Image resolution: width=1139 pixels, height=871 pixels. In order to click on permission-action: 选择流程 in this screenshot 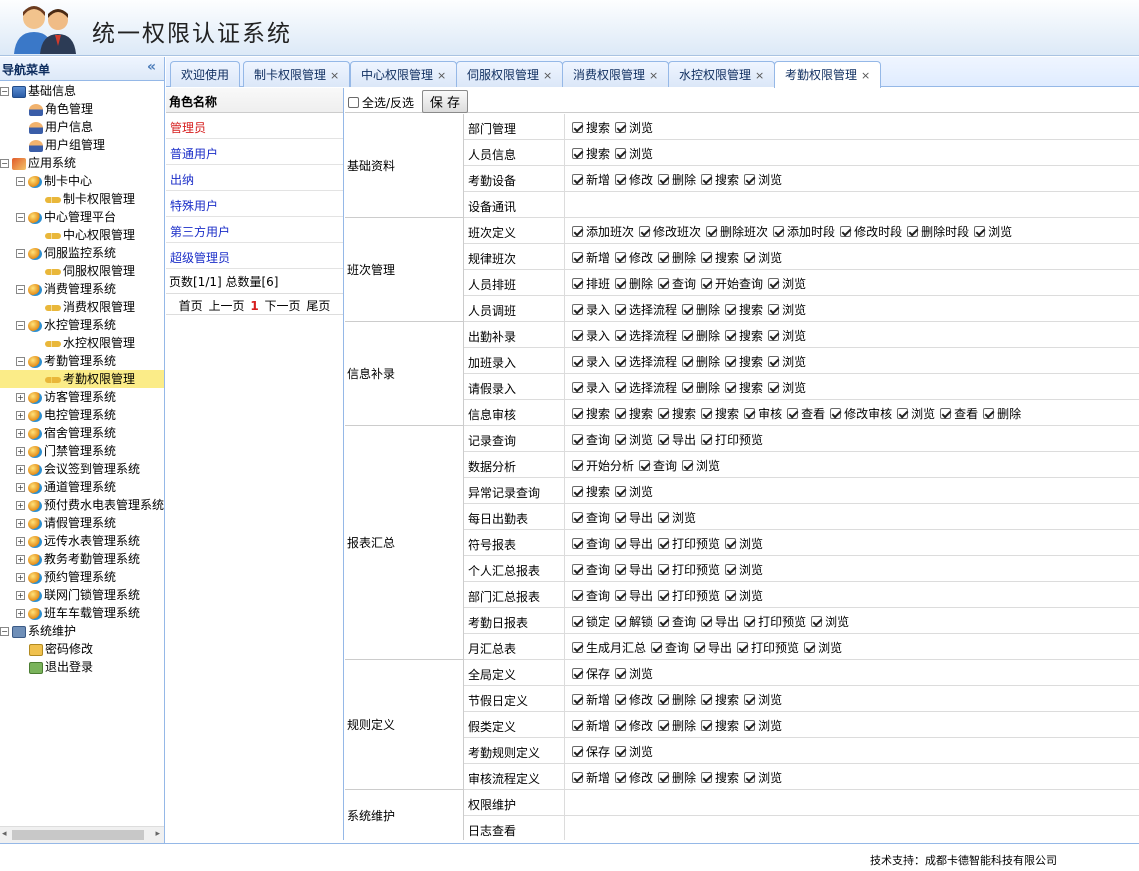, I will do `click(646, 362)`.